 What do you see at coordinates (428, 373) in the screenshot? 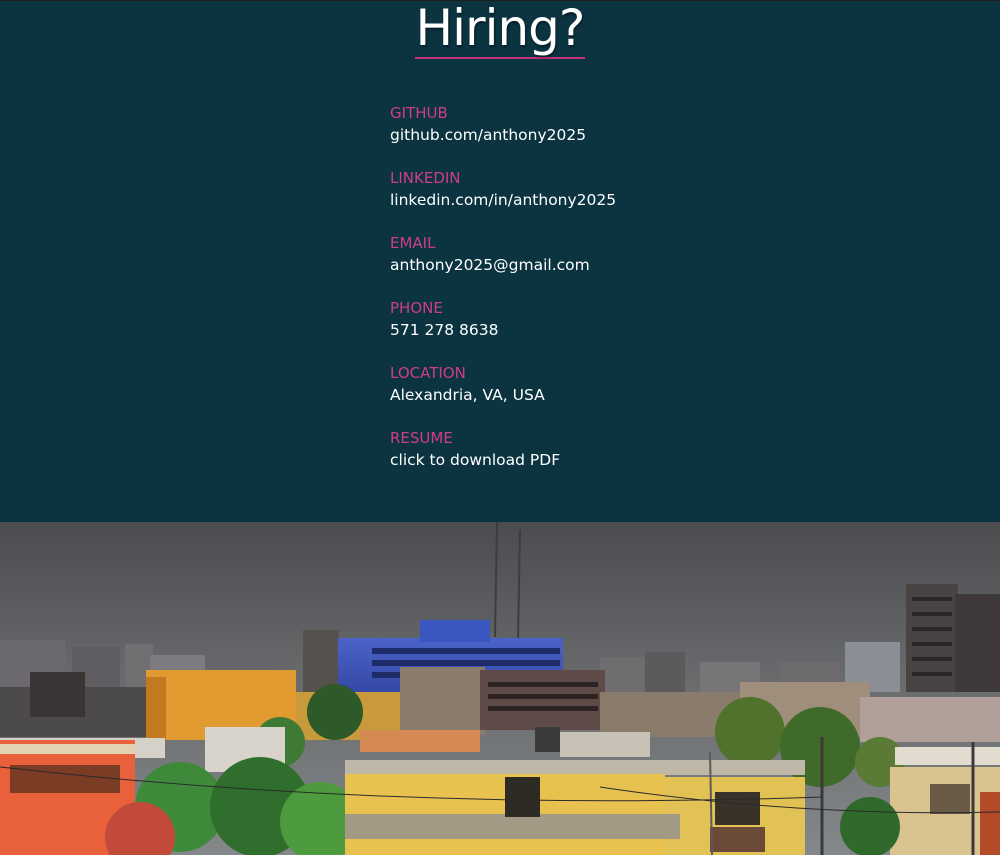
I see `contact-label-location: LOCATION` at bounding box center [428, 373].